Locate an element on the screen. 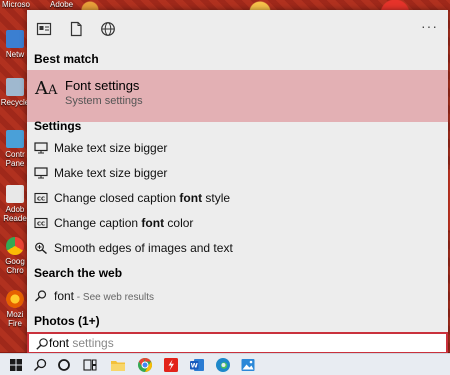 The height and width of the screenshot is (375, 450). result-label: font - See web results is located at coordinates (104, 296).